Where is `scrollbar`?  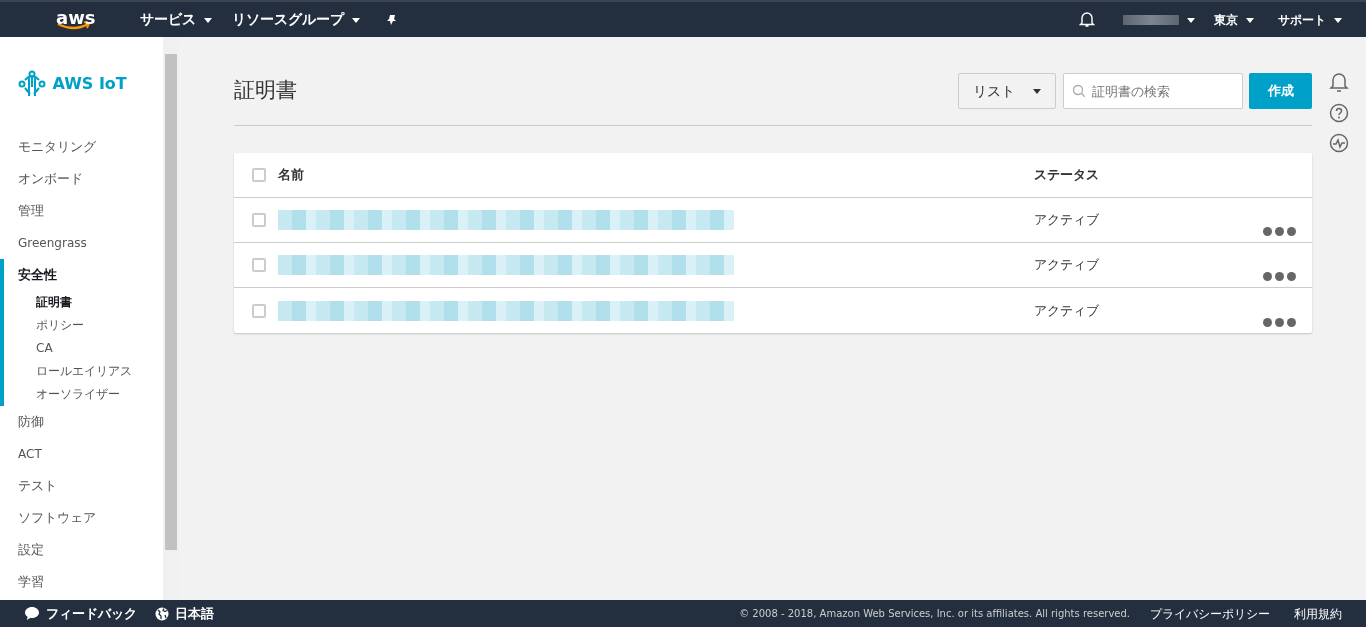 scrollbar is located at coordinates (171, 318).